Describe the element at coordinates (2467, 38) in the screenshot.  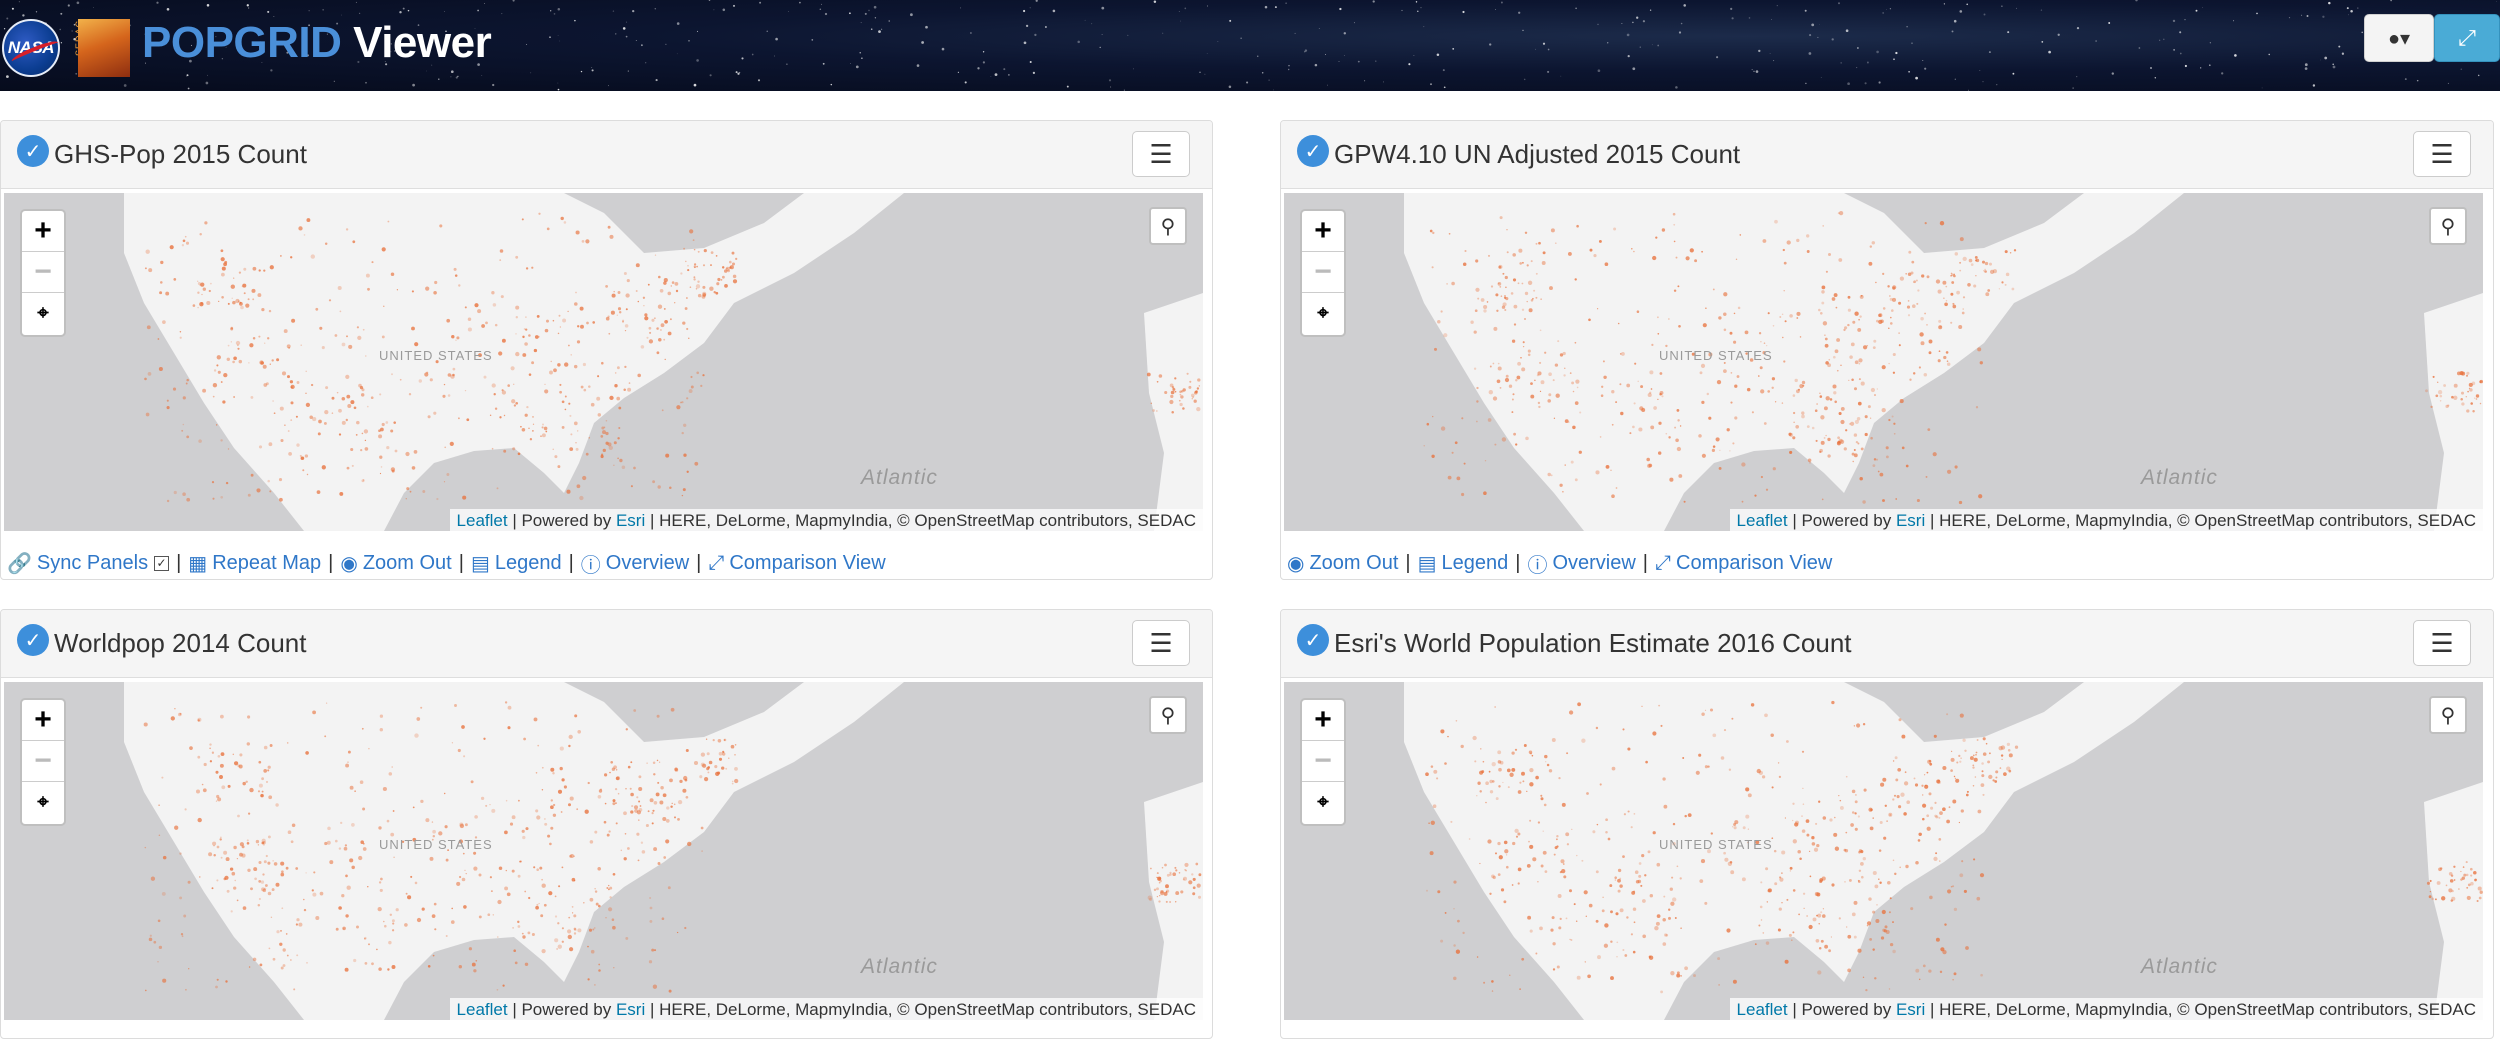
I see `fullscreen-button: ⤢` at that location.